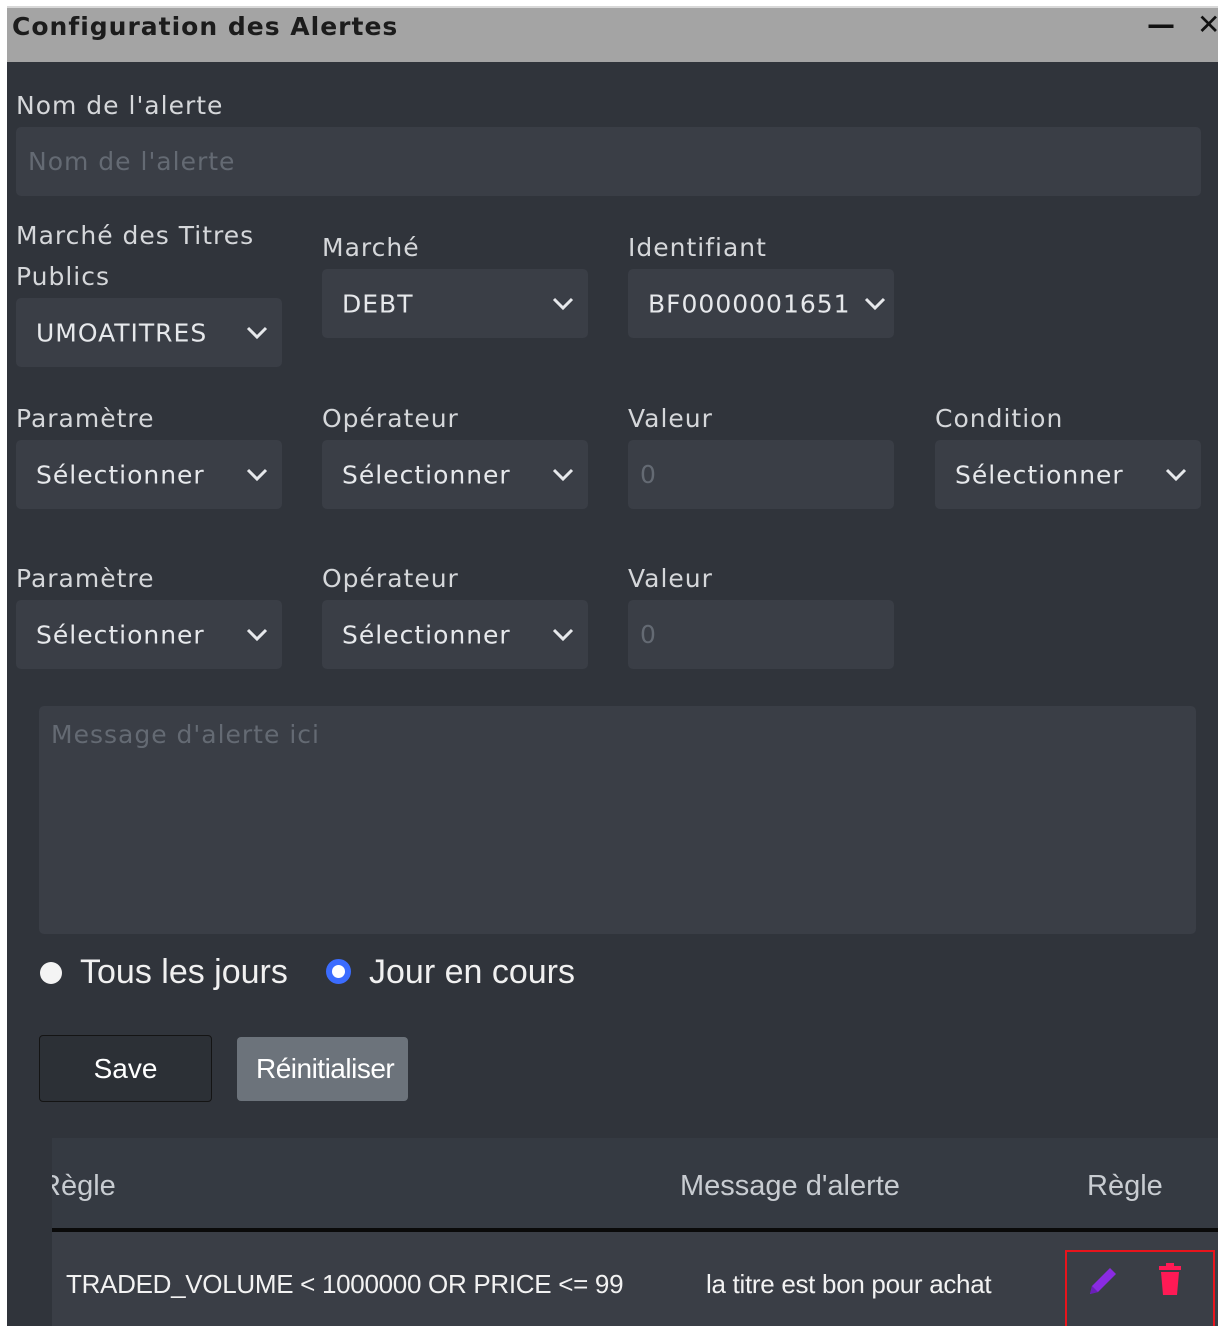 The width and height of the screenshot is (1218, 1326). Describe the element at coordinates (635, 1185) in the screenshot. I see `alerts-table-header: Règle Message d'alerte Règle` at that location.